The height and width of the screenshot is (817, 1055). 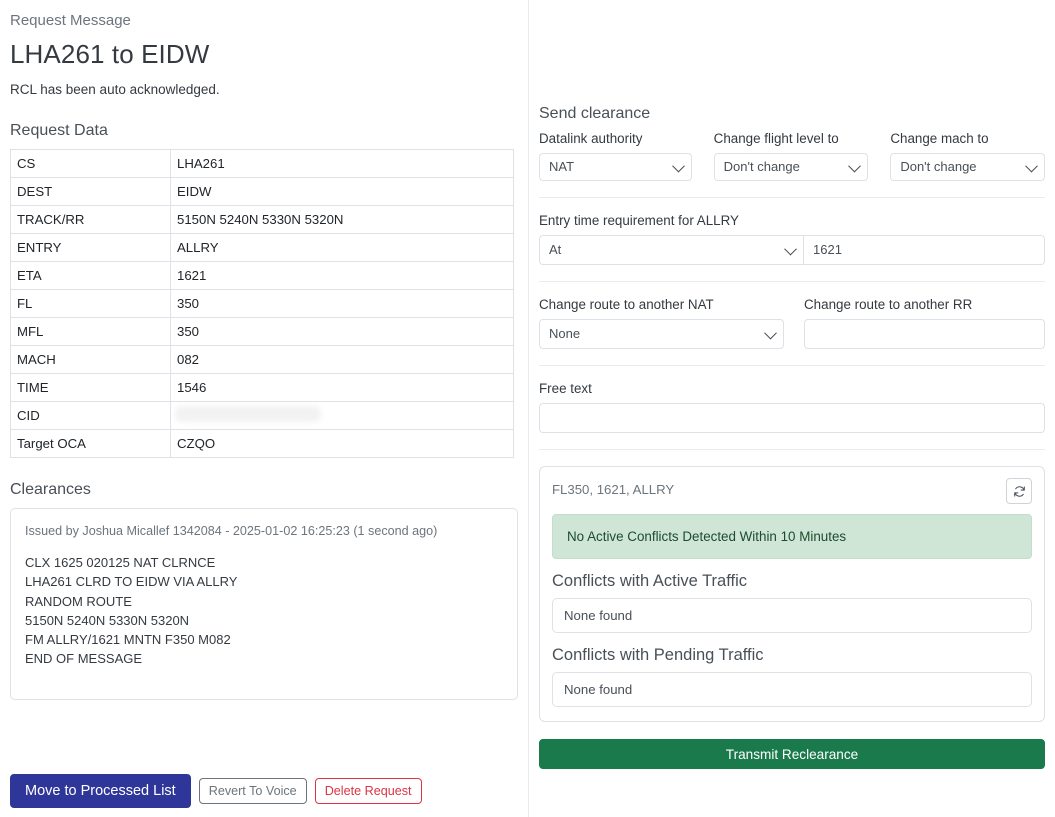 What do you see at coordinates (252, 791) in the screenshot?
I see `revert-to-voice-button: Revert To Voice` at bounding box center [252, 791].